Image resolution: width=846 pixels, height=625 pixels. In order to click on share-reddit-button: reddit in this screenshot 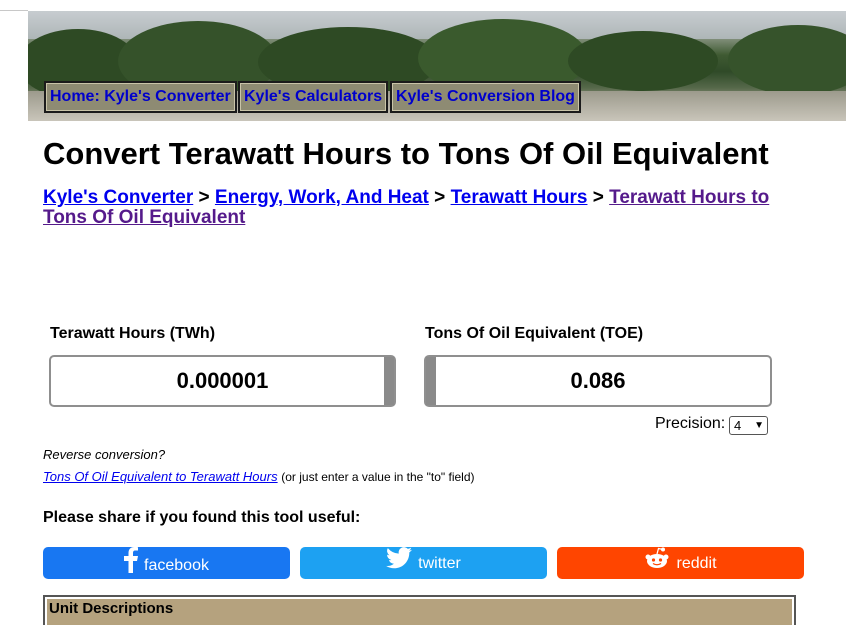, I will do `click(680, 563)`.